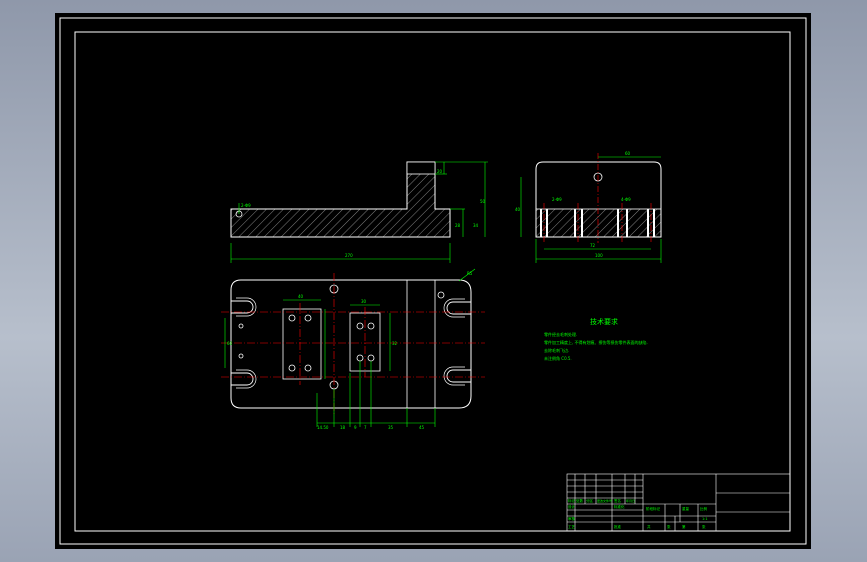 The width and height of the screenshot is (867, 562). Describe the element at coordinates (364, 301) in the screenshot. I see `plan-dim-30: 30` at that location.